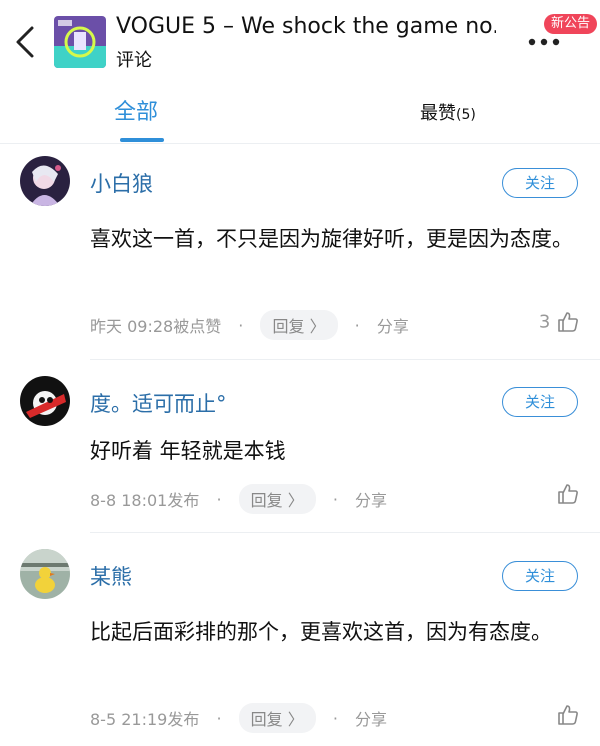 The image size is (600, 746). I want to click on commenter-name: 某熊, so click(111, 576).